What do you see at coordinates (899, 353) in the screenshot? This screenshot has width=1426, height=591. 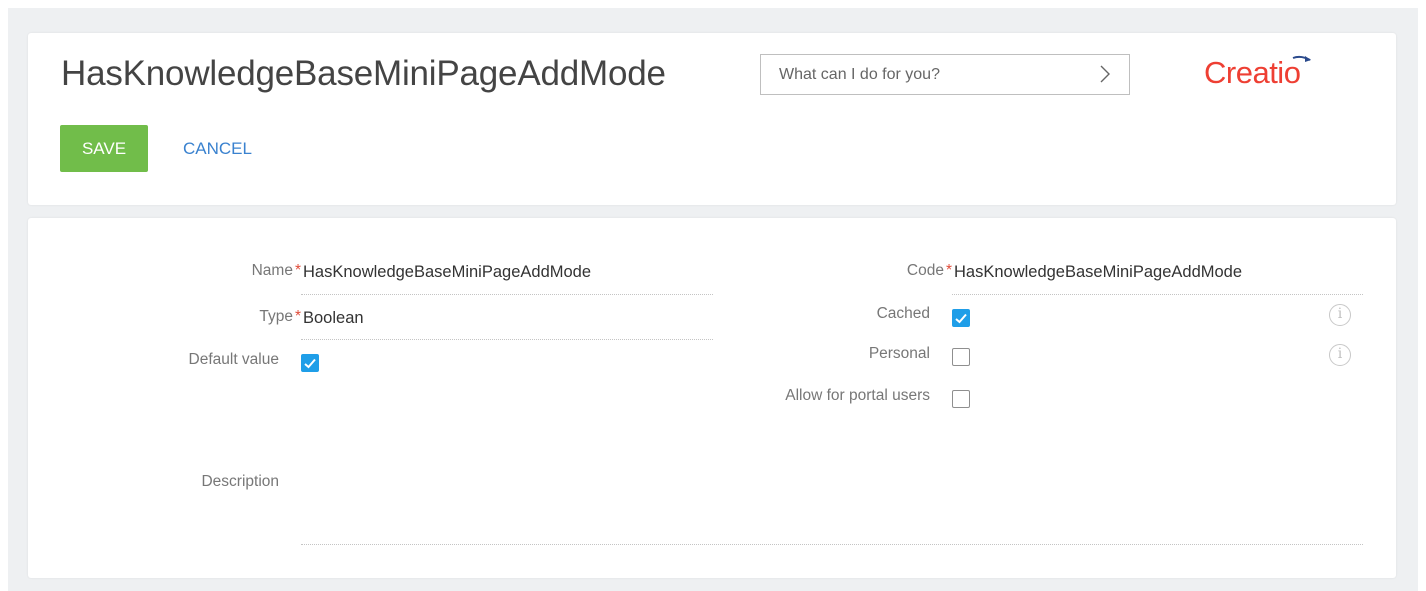 I see `personal-label: Personal` at bounding box center [899, 353].